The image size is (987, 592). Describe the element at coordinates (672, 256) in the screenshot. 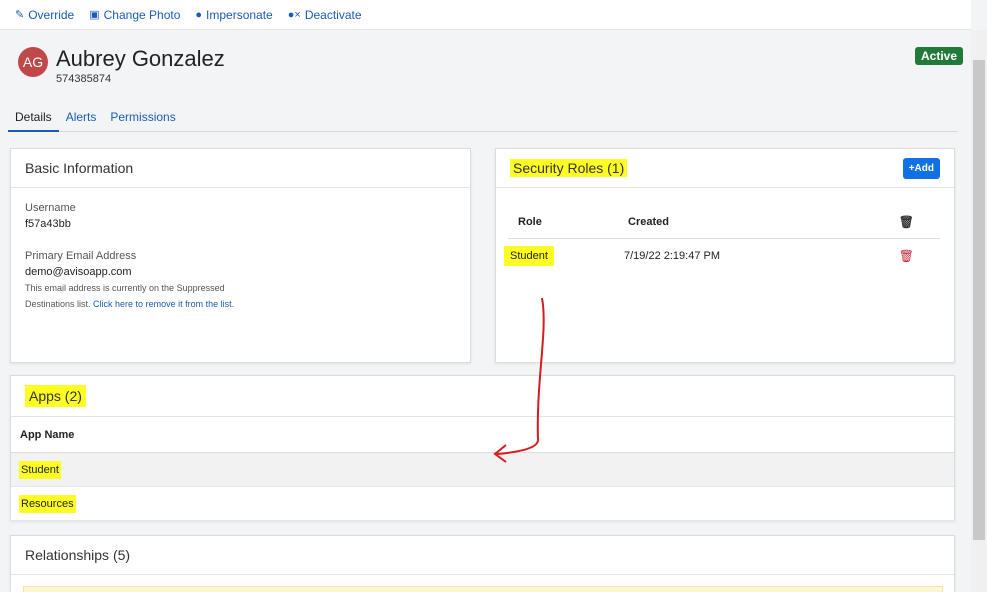

I see `created-cell: 7/19/22 2:19:47 PM` at that location.